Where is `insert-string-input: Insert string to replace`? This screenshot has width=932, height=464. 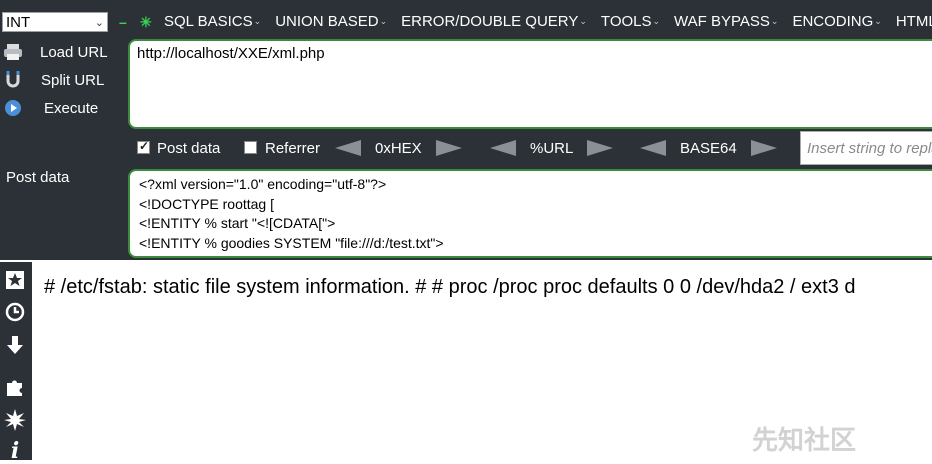 insert-string-input: Insert string to replace is located at coordinates (866, 148).